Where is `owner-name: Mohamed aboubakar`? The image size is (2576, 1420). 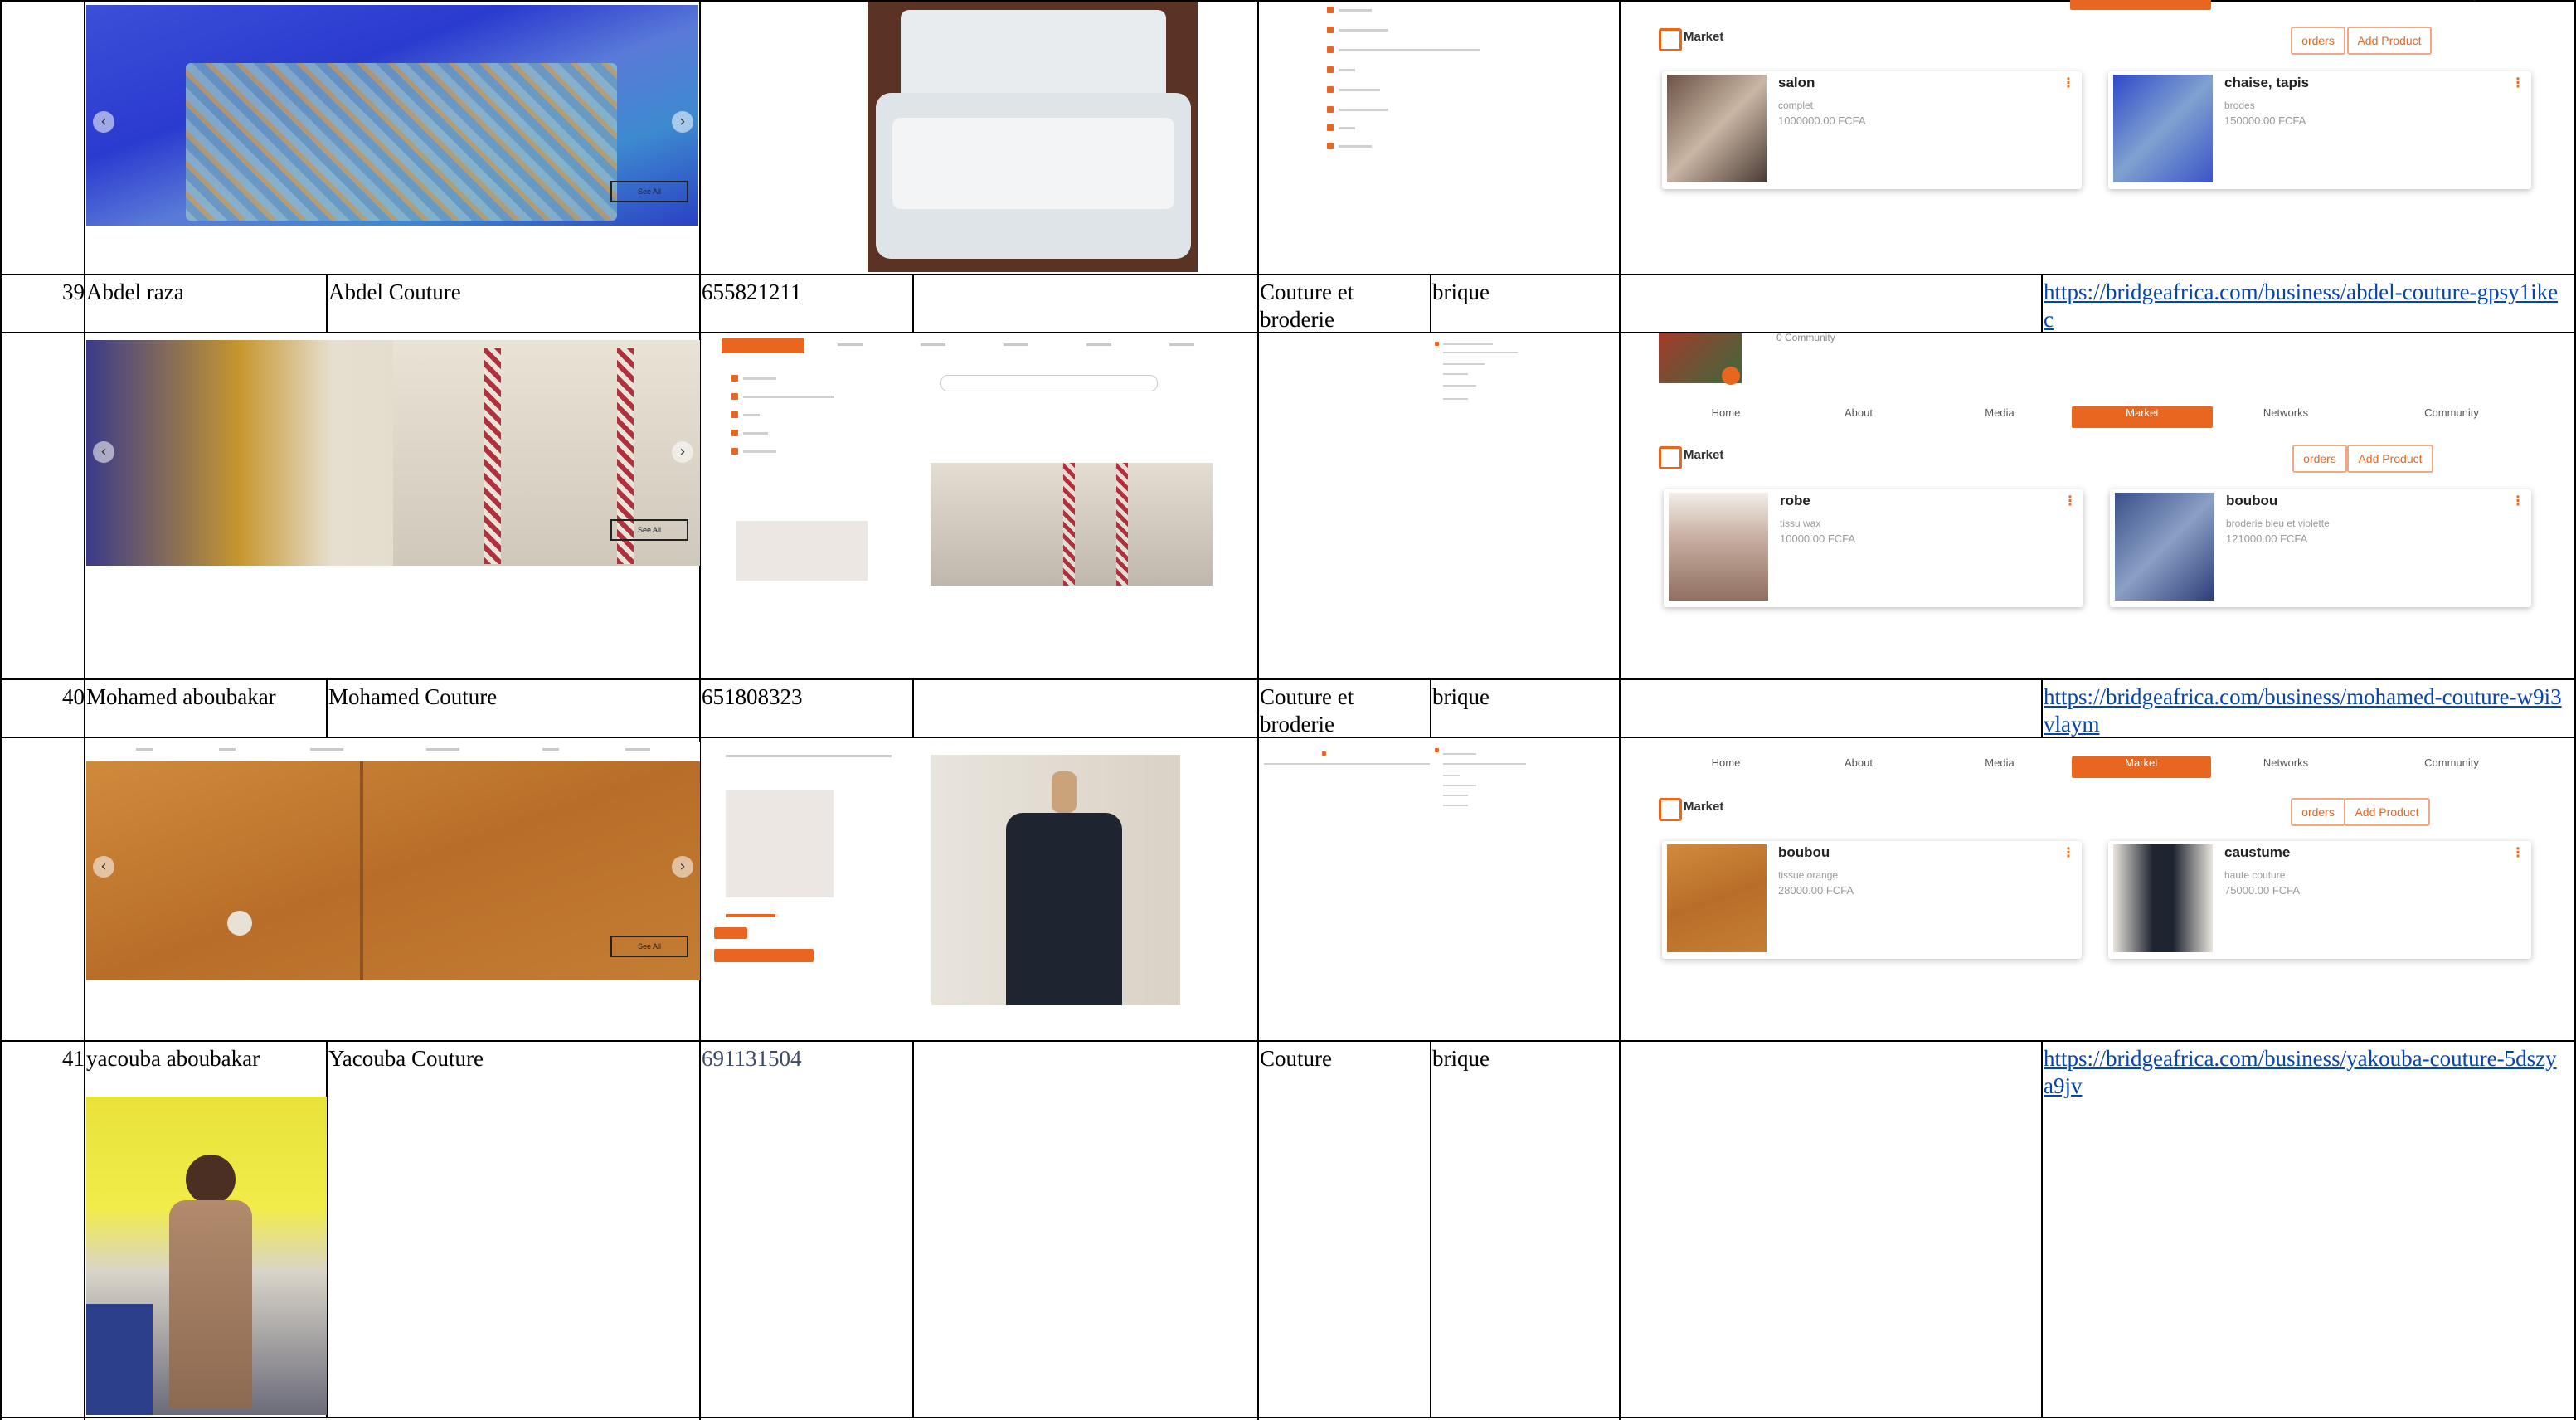 owner-name: Mohamed aboubakar is located at coordinates (181, 696).